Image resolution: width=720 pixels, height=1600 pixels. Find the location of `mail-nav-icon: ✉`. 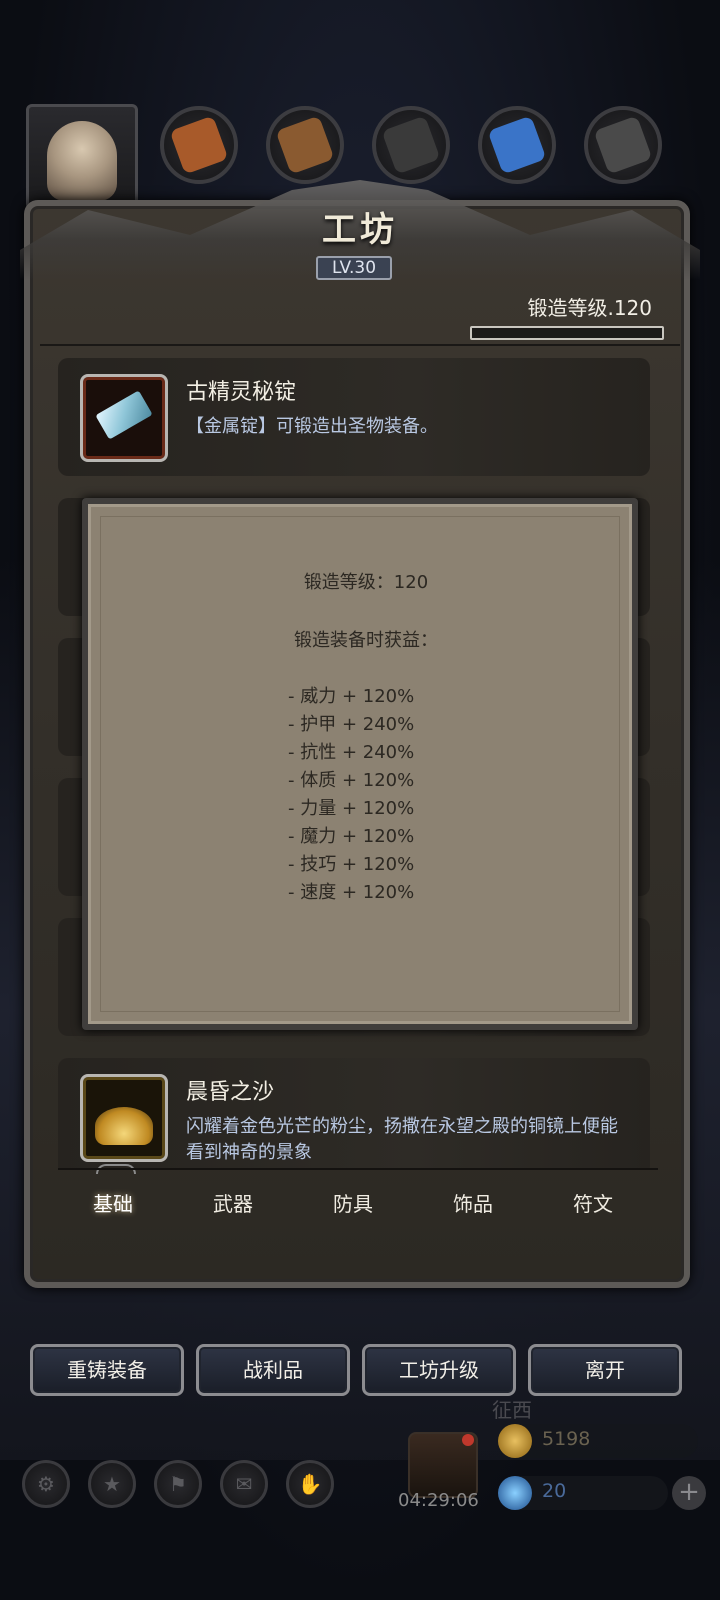

mail-nav-icon: ✉ is located at coordinates (244, 1484).